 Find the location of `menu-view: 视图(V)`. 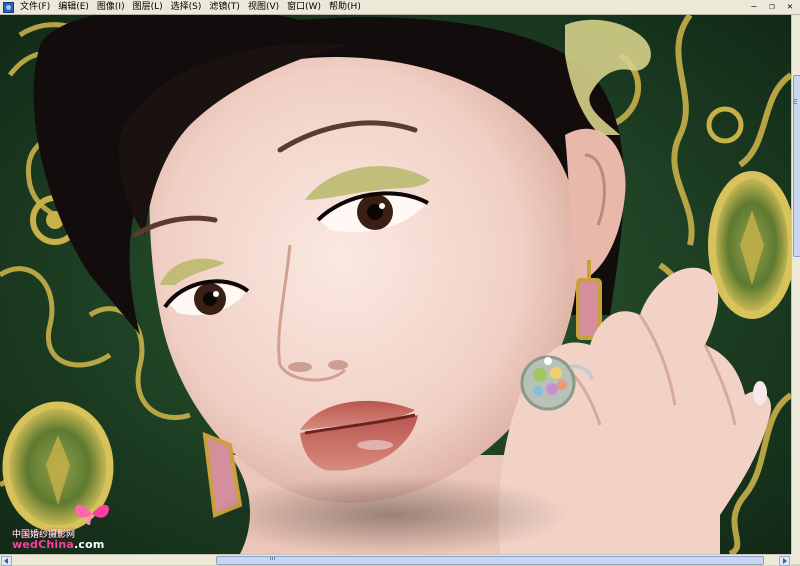

menu-view: 视图(V) is located at coordinates (263, 7).